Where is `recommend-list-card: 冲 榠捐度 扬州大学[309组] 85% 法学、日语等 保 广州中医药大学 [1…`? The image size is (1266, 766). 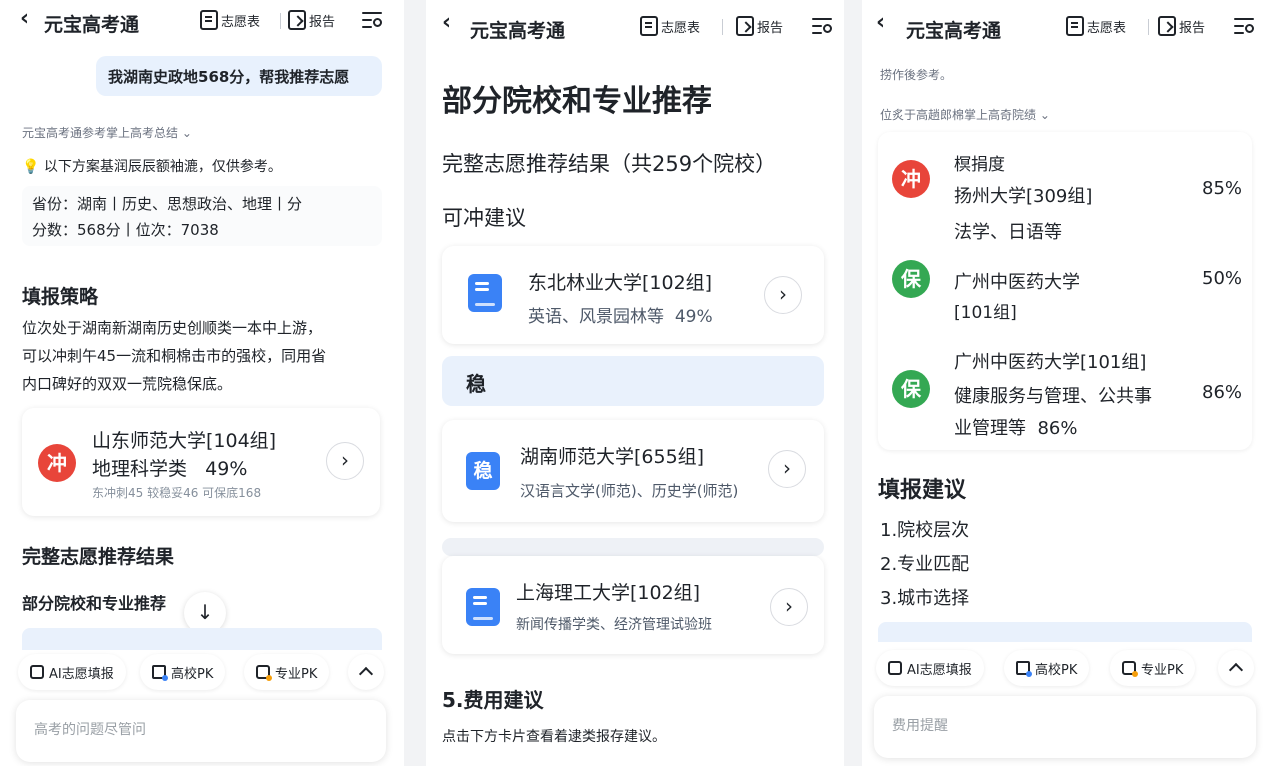
recommend-list-card: 冲 榠捐度 扬州大学[309组] 85% 法学、日语等 保 广州中医药大学 [1… is located at coordinates (1065, 291).